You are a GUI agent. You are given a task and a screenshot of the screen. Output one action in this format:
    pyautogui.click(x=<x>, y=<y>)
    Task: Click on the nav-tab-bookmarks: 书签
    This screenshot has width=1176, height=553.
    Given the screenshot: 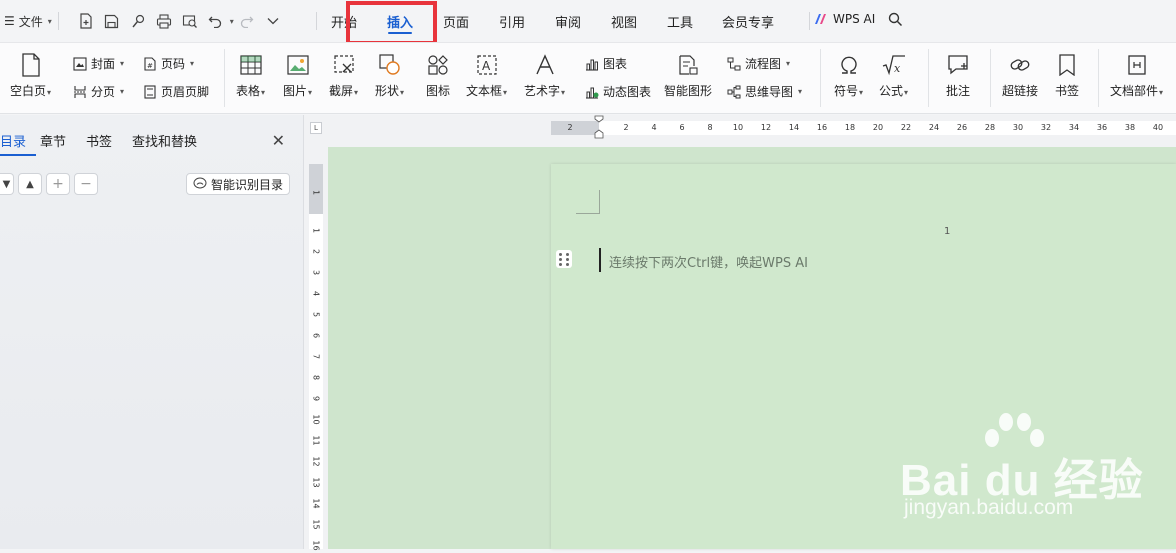 What is the action you would take?
    pyautogui.click(x=109, y=140)
    